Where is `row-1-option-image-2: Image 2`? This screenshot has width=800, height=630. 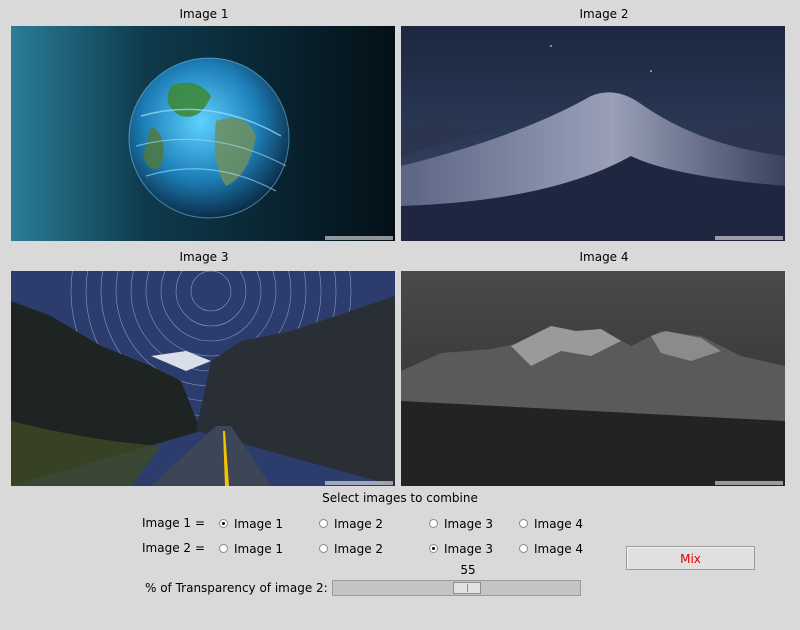
row-1-option-image-2: Image 2 is located at coordinates (351, 524).